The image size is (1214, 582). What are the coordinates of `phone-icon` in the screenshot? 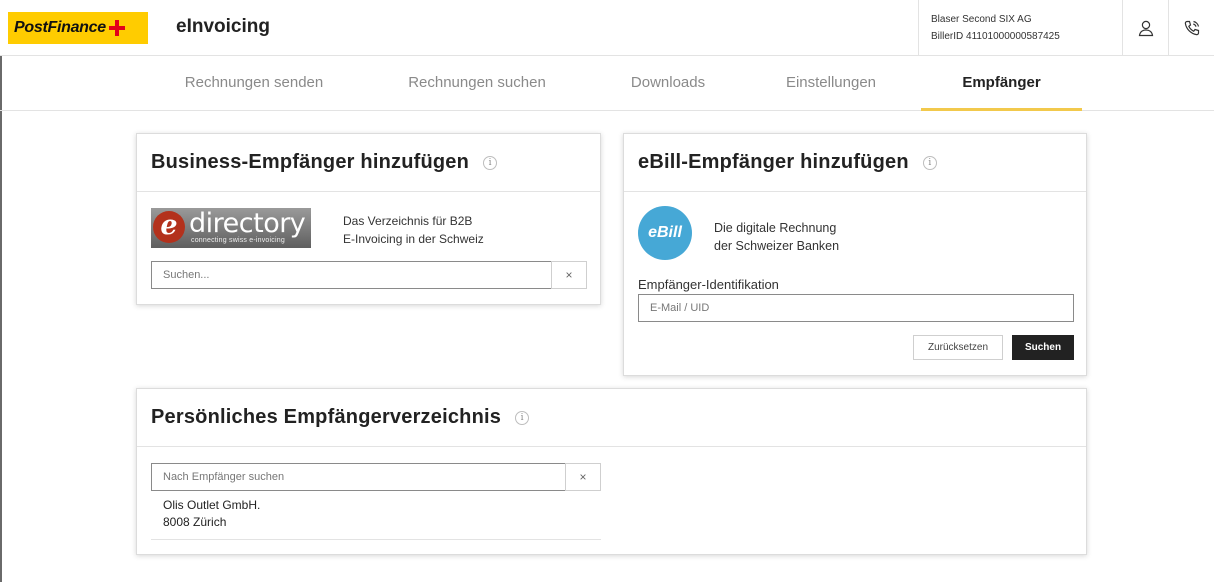 It's located at (1191, 28).